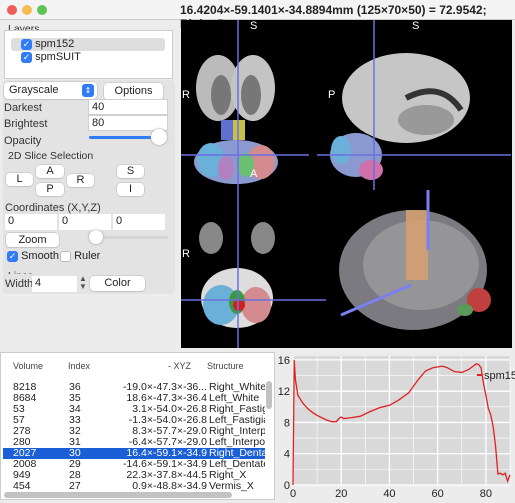 This screenshot has width=515, height=503. I want to click on colormap-select: Grayscale ⇕, so click(50, 90).